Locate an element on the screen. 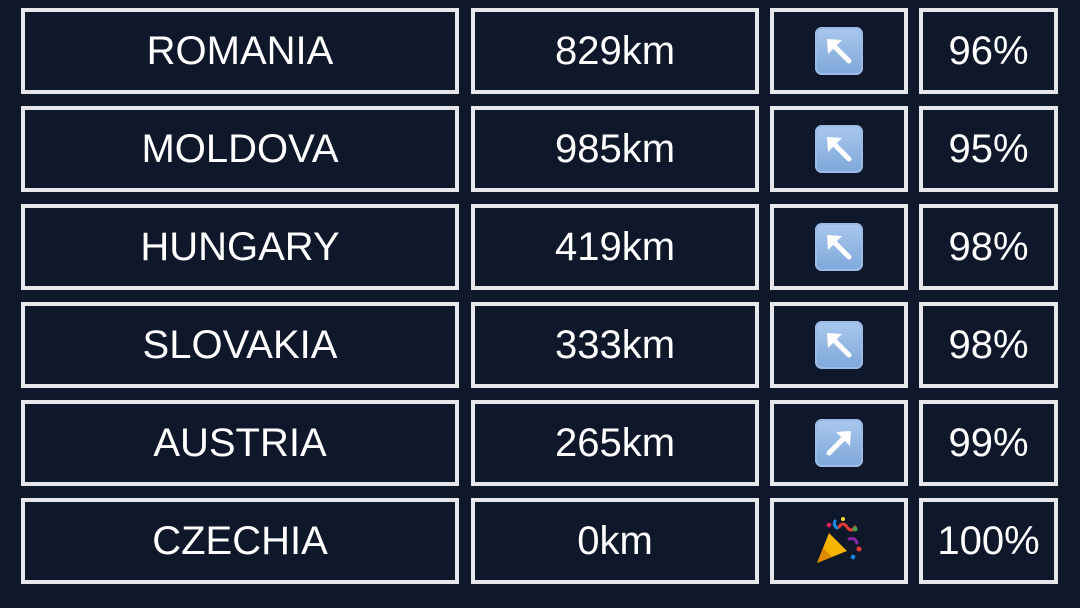  guess-country: MOLDOVA is located at coordinates (240, 149).